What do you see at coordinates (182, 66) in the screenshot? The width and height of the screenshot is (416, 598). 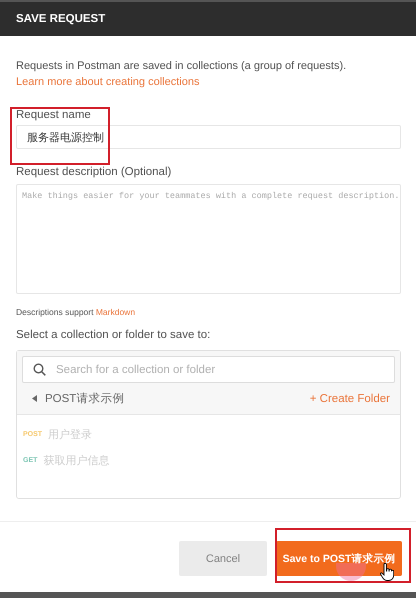 I see `intro-text: Requests in Postman are saved in collections (a group of requests).` at bounding box center [182, 66].